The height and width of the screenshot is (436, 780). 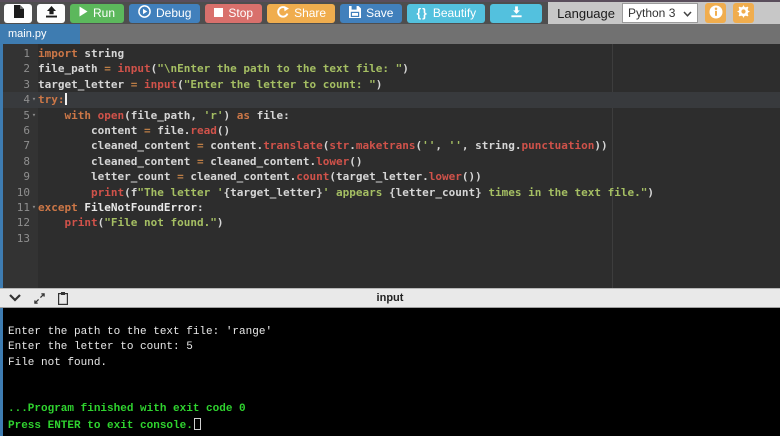 What do you see at coordinates (15, 298) in the screenshot?
I see `collapse-console-icon` at bounding box center [15, 298].